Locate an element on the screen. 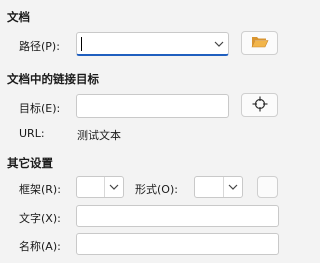  frame-label: 框架(R): is located at coordinates (40, 189).